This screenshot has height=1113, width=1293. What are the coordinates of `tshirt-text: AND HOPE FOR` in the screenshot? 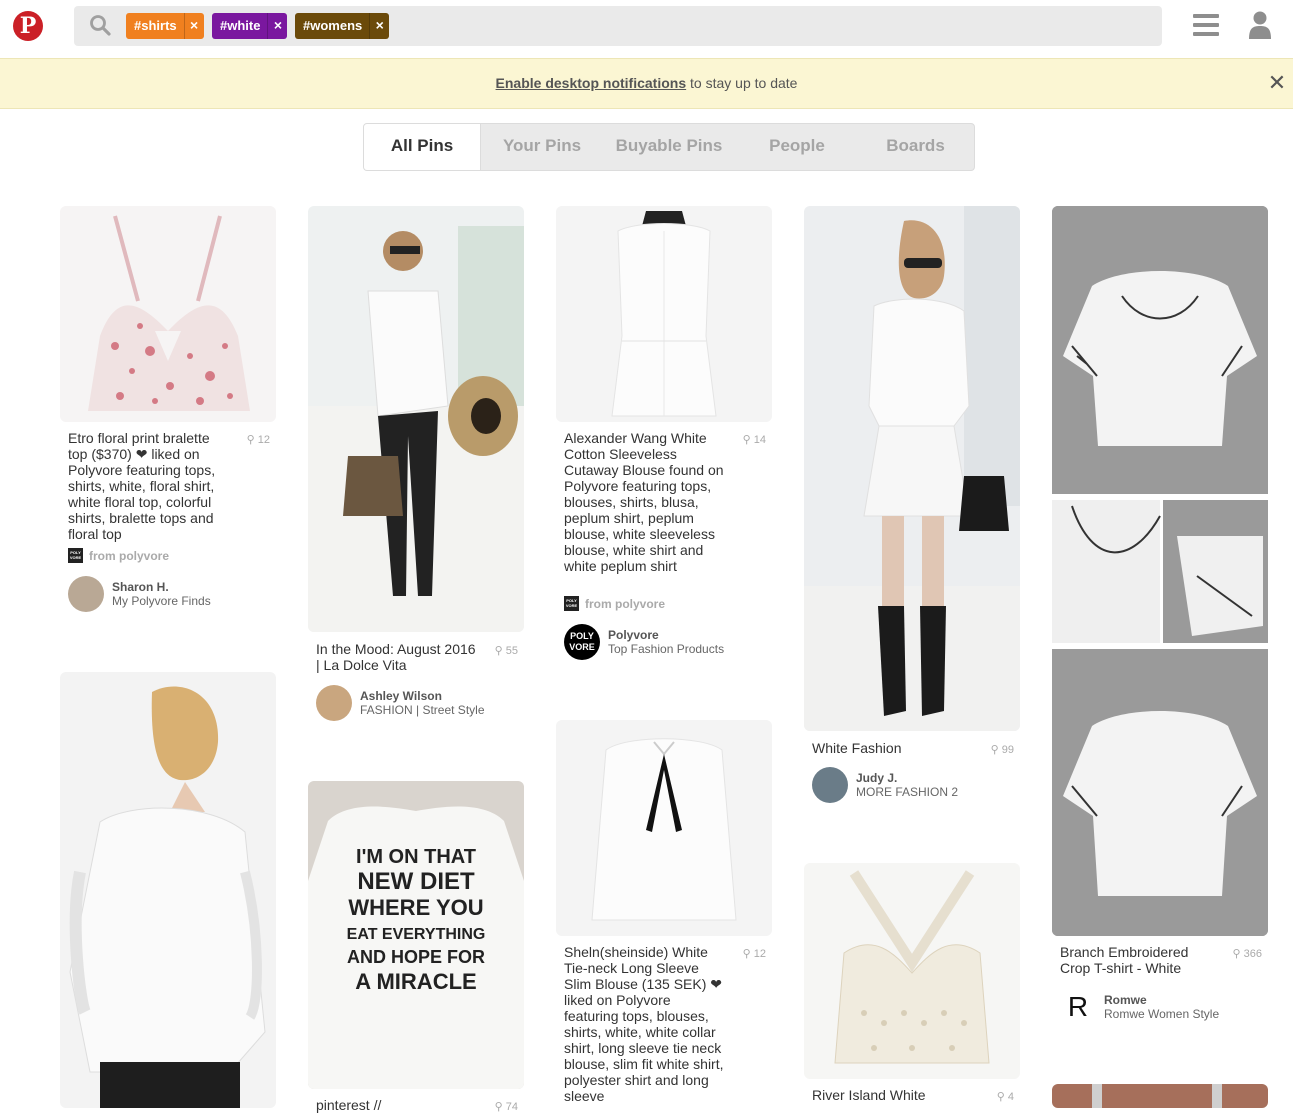 It's located at (416, 957).